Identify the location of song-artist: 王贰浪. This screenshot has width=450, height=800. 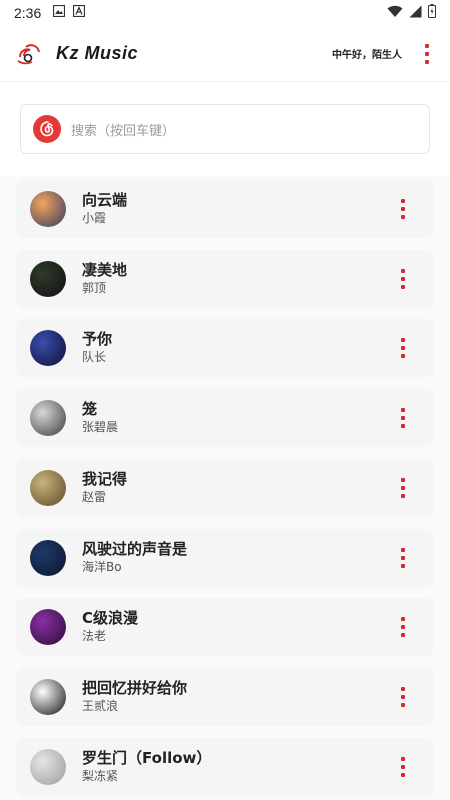
(100, 705).